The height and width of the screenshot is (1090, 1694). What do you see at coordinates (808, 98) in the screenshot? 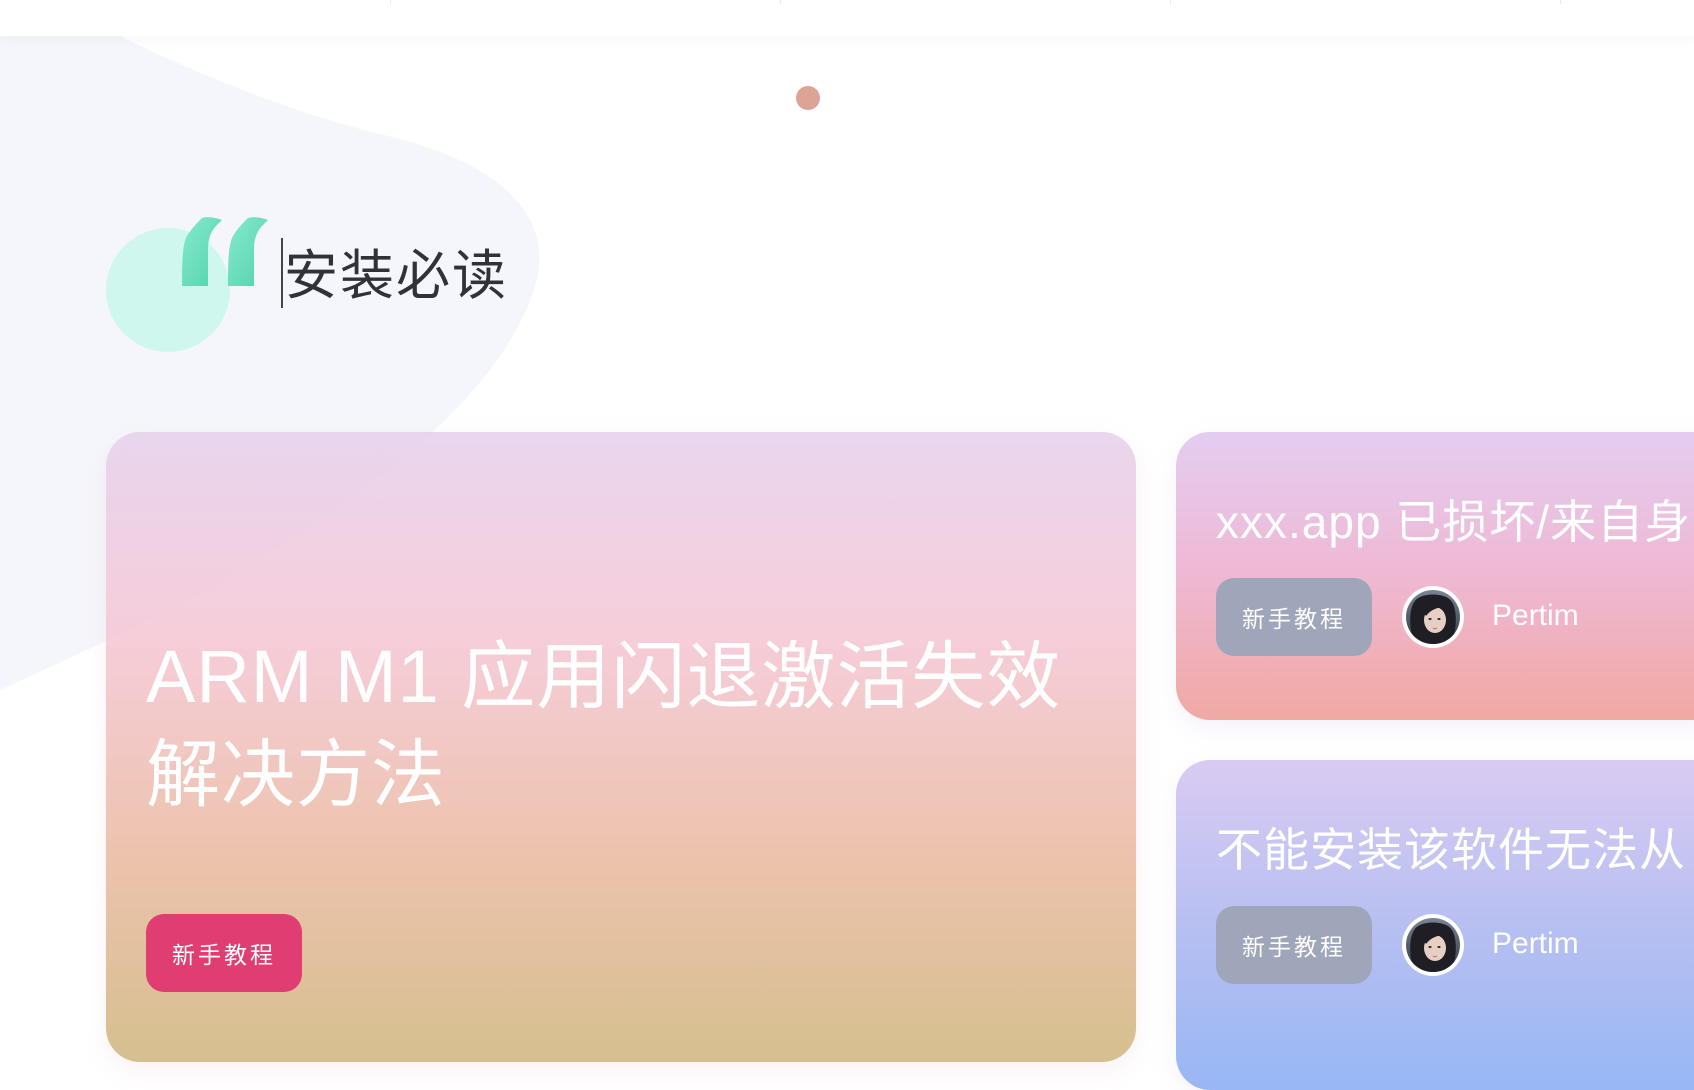
I see `carousel-indicator-dot` at bounding box center [808, 98].